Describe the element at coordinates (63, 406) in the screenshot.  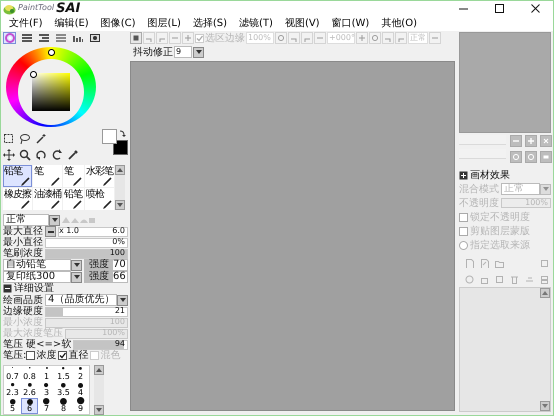
I see `brush-size-button: 8` at that location.